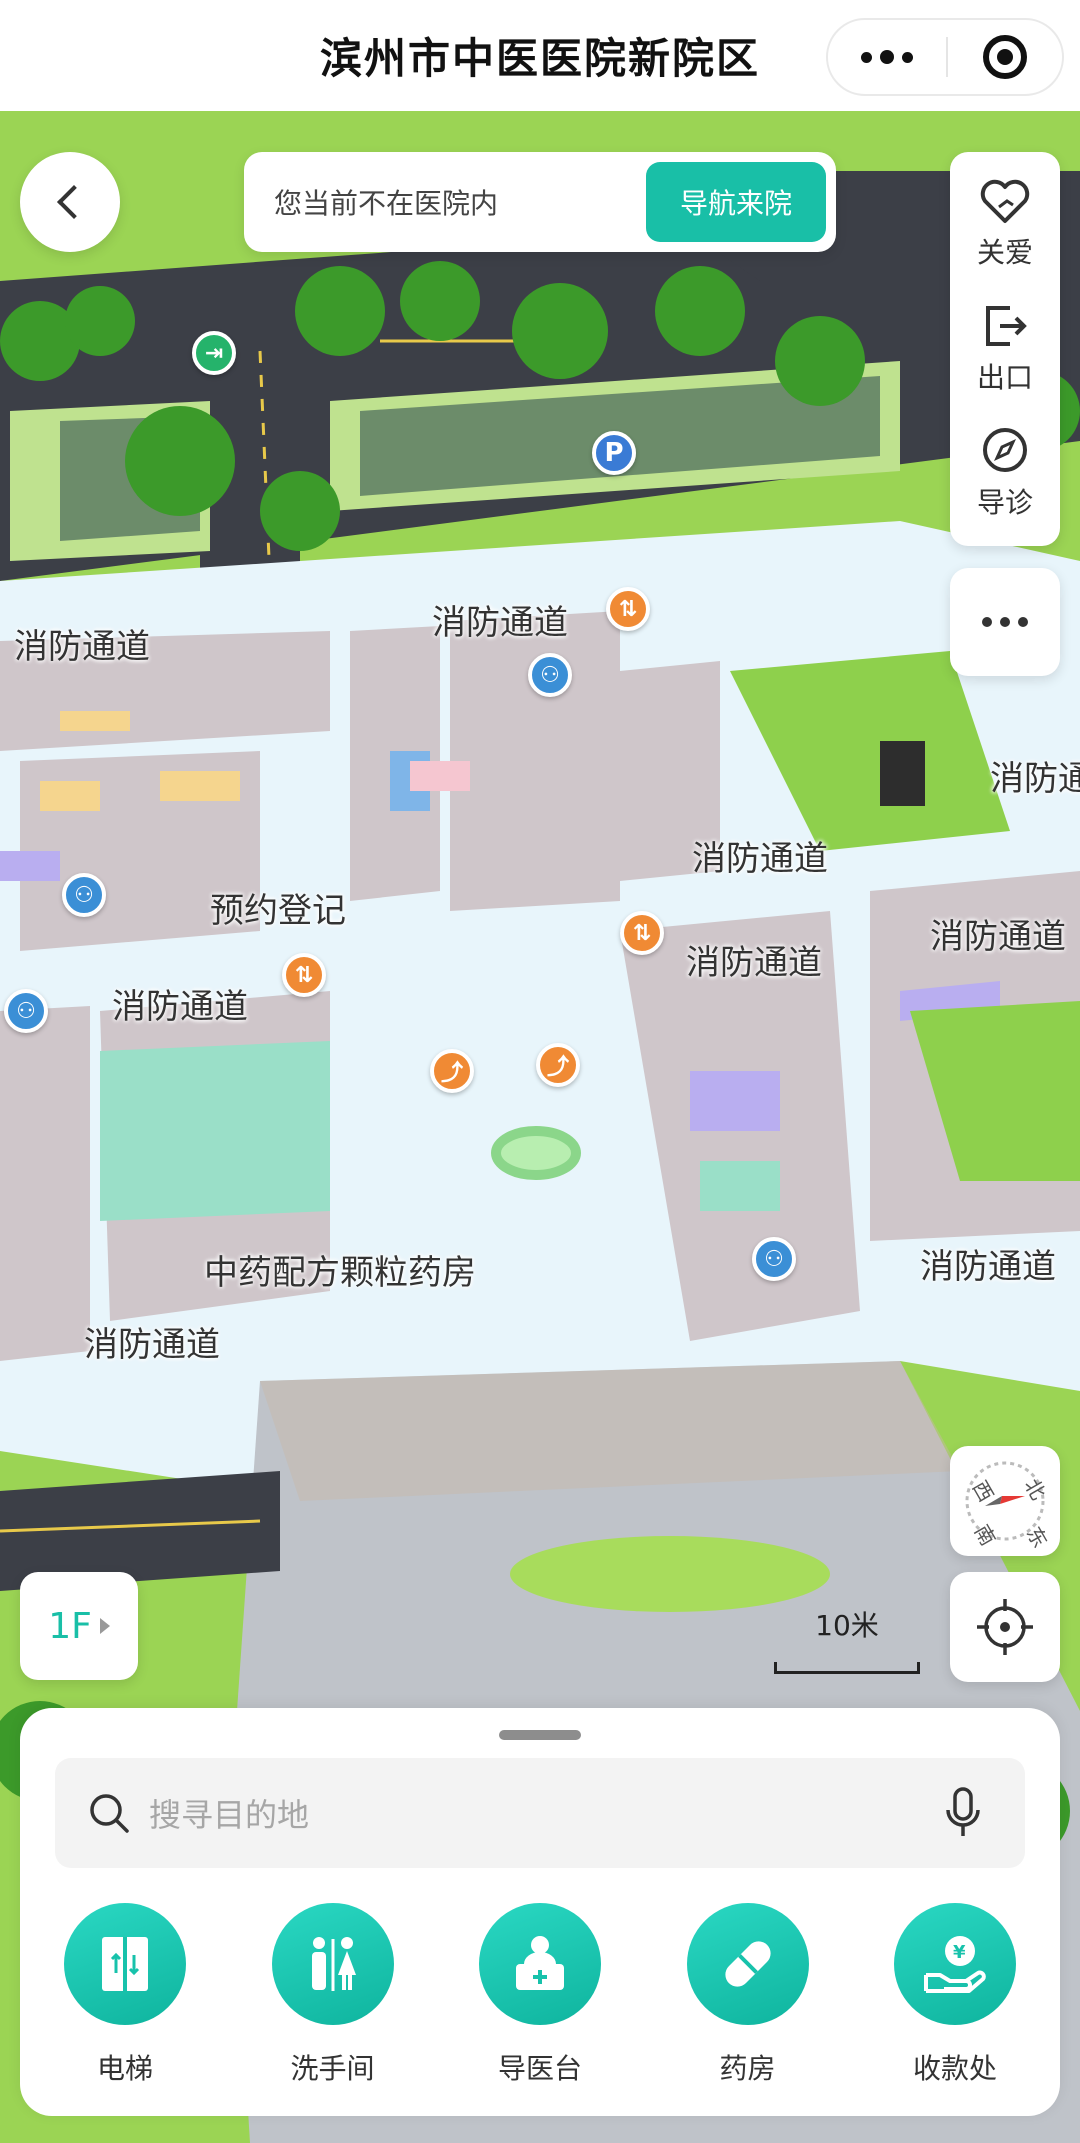 The height and width of the screenshot is (2143, 1080). I want to click on quick-pharmacy: 药房, so click(748, 1998).